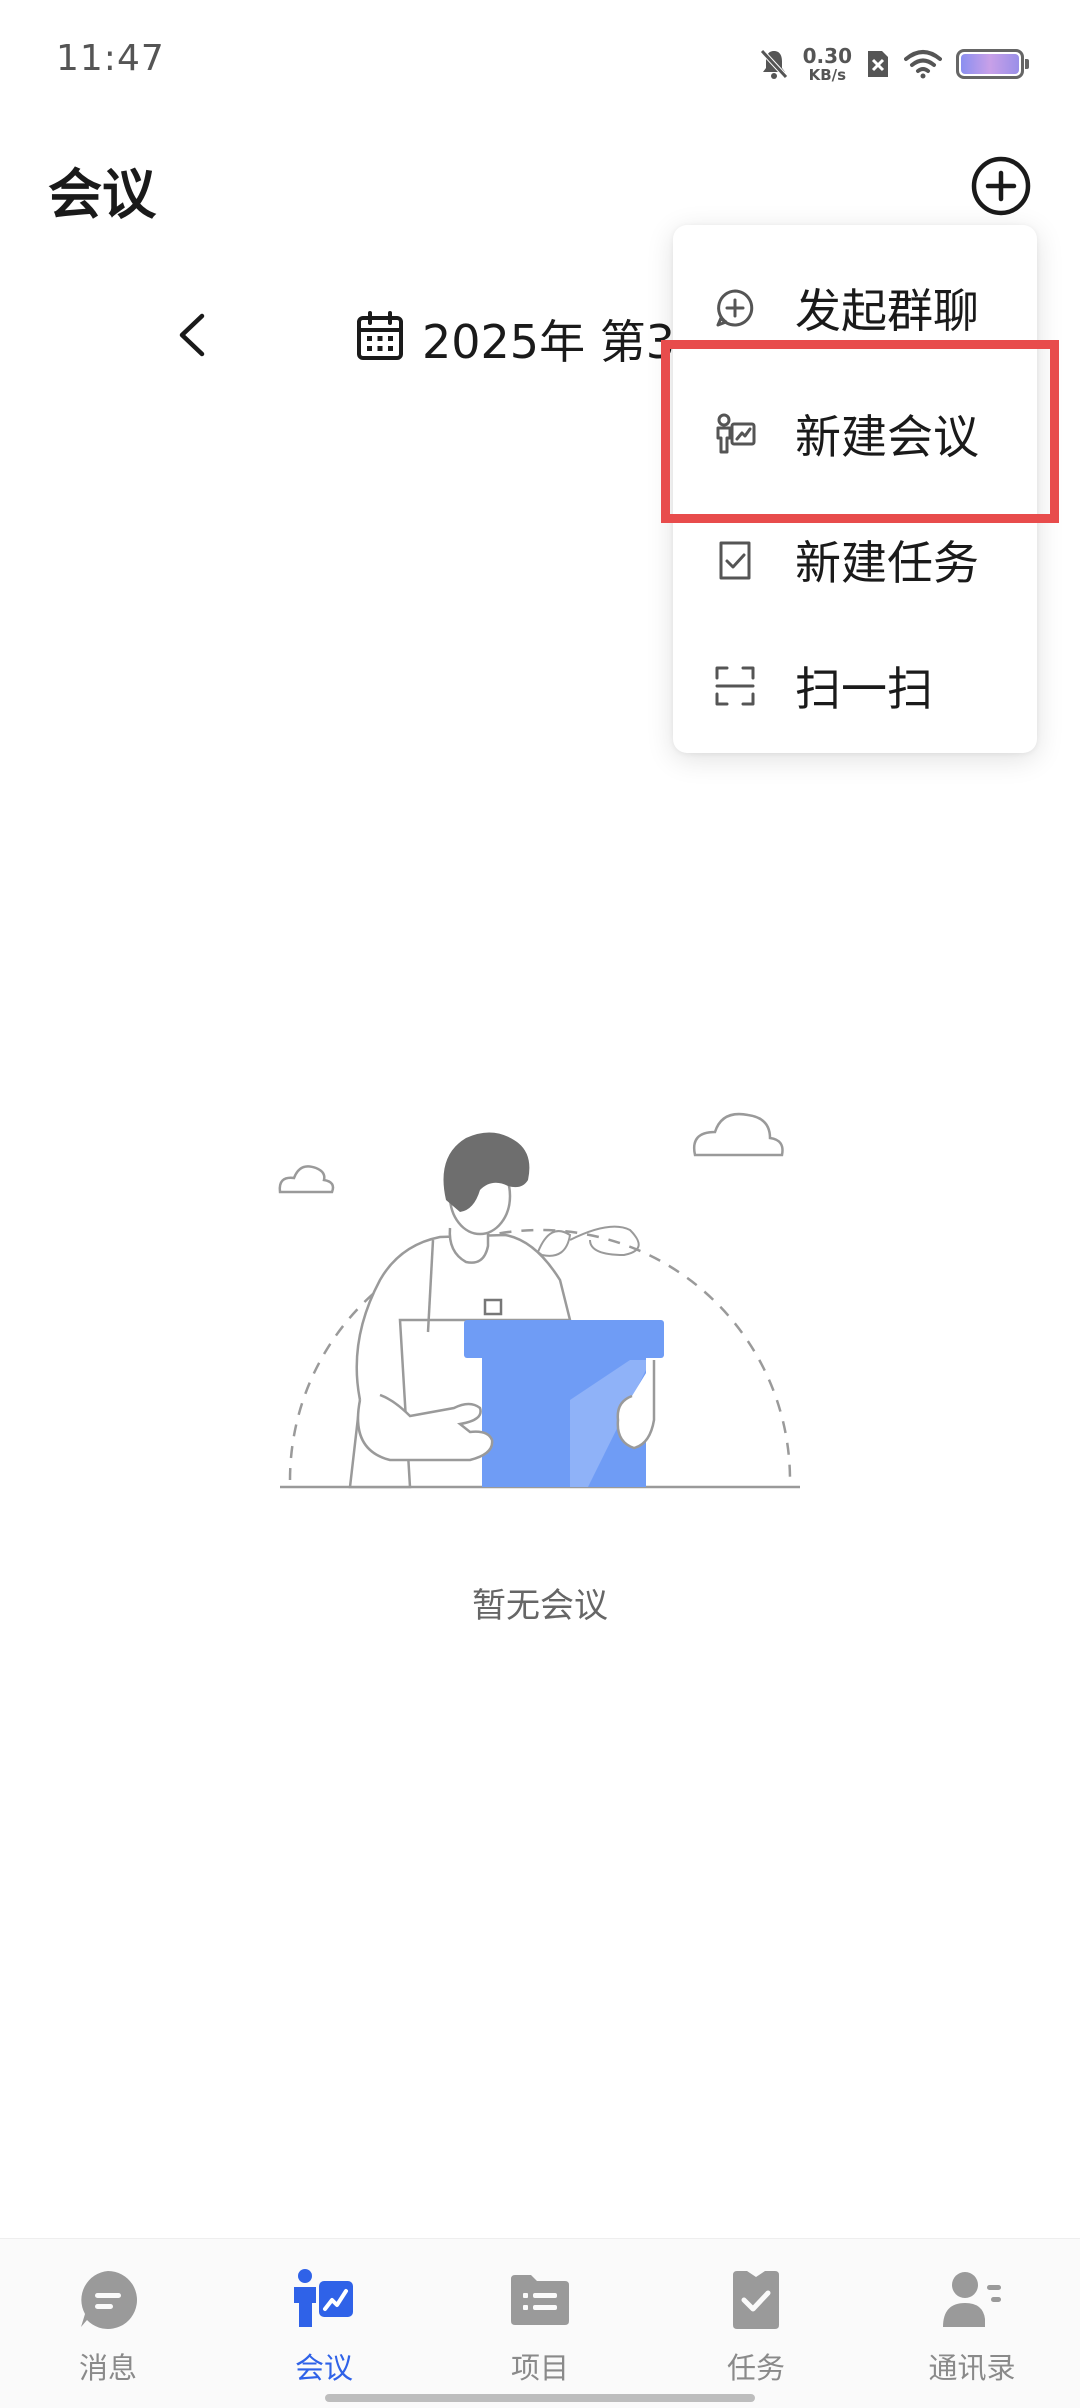 This screenshot has height=2408, width=1080. What do you see at coordinates (540, 2300) in the screenshot?
I see `folder-list-icon` at bounding box center [540, 2300].